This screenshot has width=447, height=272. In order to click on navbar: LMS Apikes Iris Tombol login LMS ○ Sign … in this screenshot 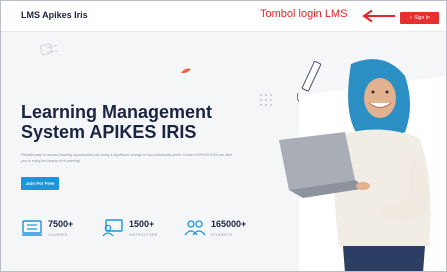, I will do `click(223, 16)`.